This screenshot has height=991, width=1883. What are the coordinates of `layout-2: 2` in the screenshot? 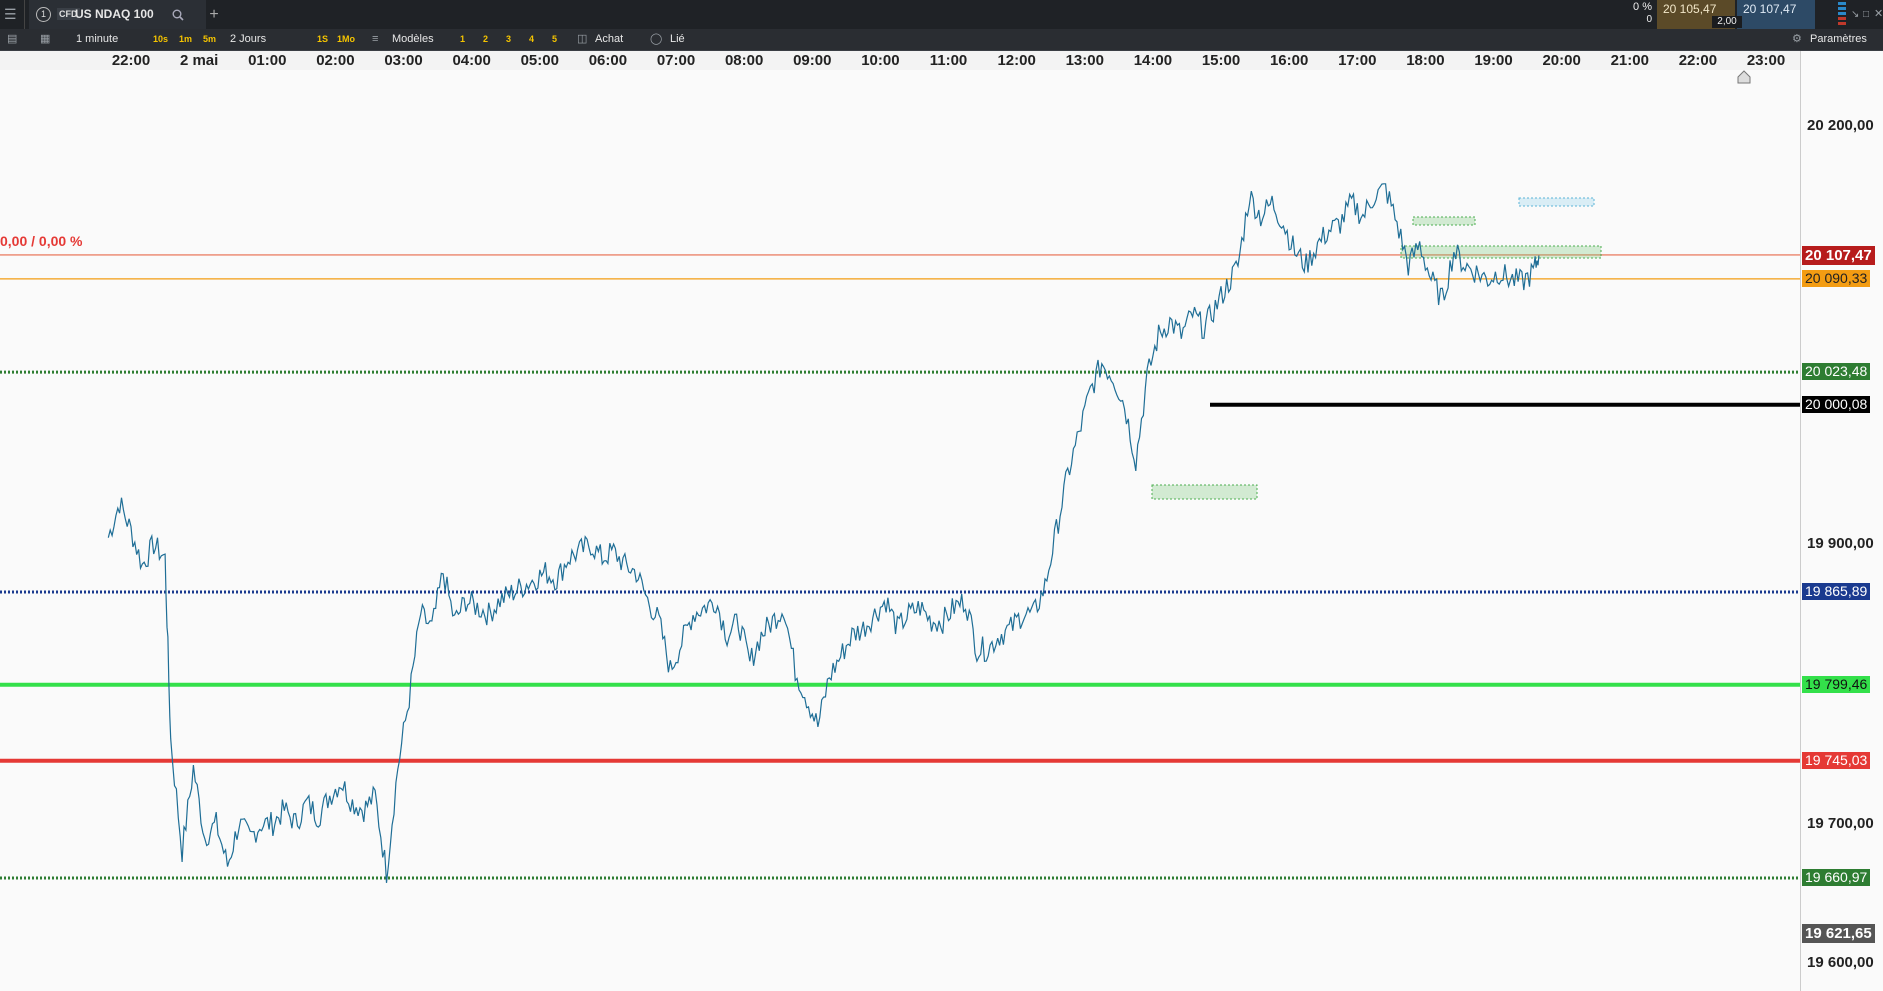 It's located at (485, 39).